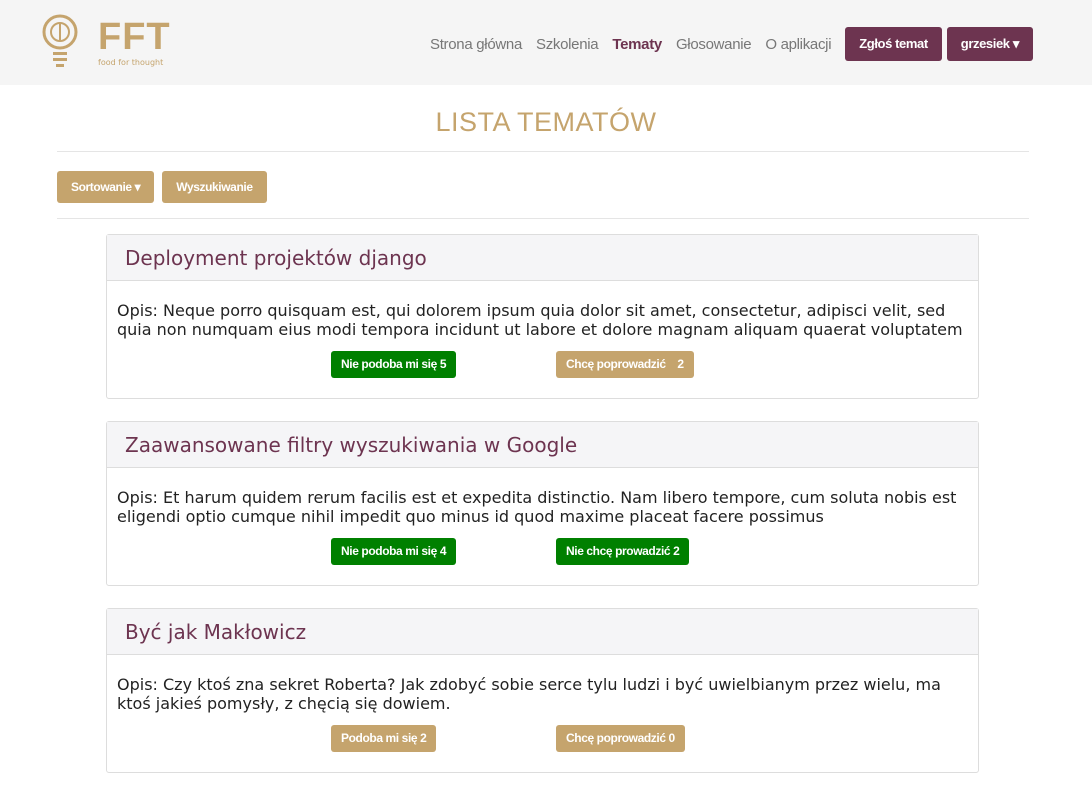  Describe the element at coordinates (893, 44) in the screenshot. I see `report-topic-button: Zgłoś temat` at that location.